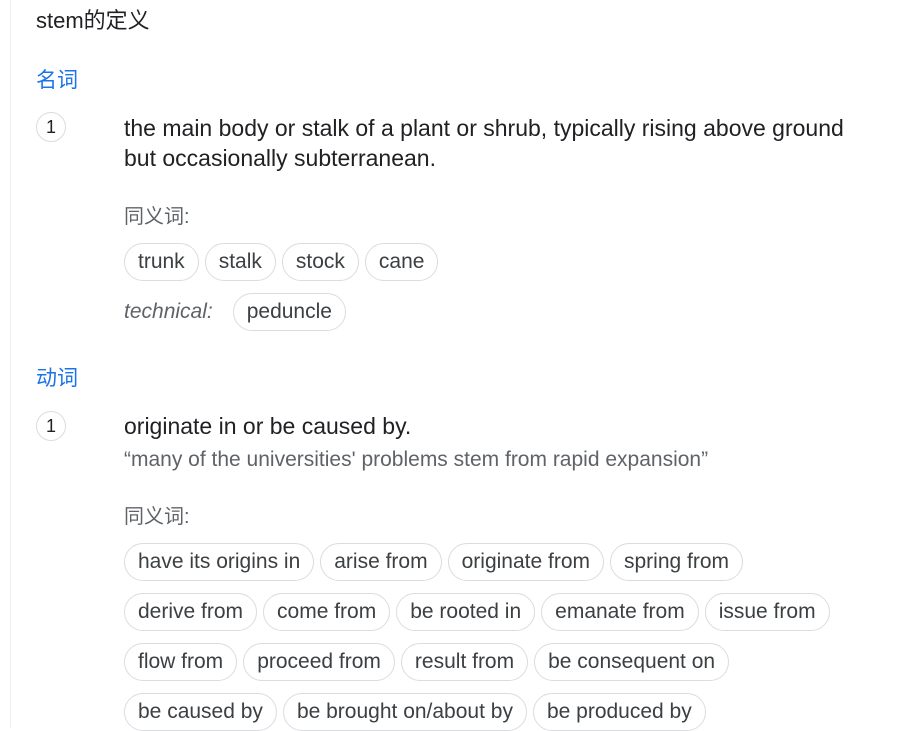  Describe the element at coordinates (320, 262) in the screenshot. I see `synonym-chip: stock` at that location.